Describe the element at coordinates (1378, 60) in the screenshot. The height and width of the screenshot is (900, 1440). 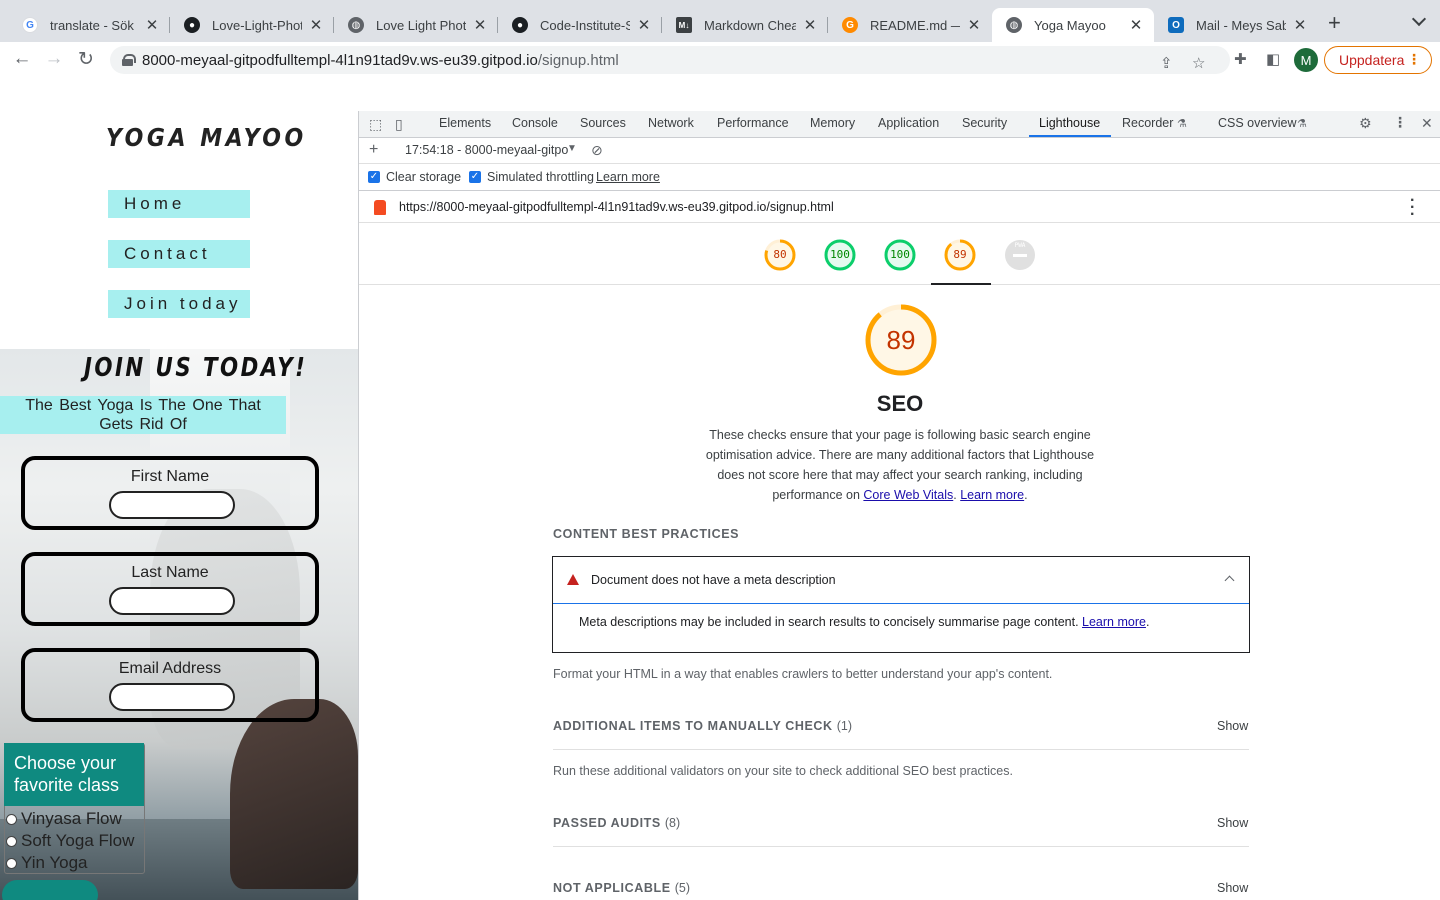
I see `update-button: Uppdatera ⋮` at that location.